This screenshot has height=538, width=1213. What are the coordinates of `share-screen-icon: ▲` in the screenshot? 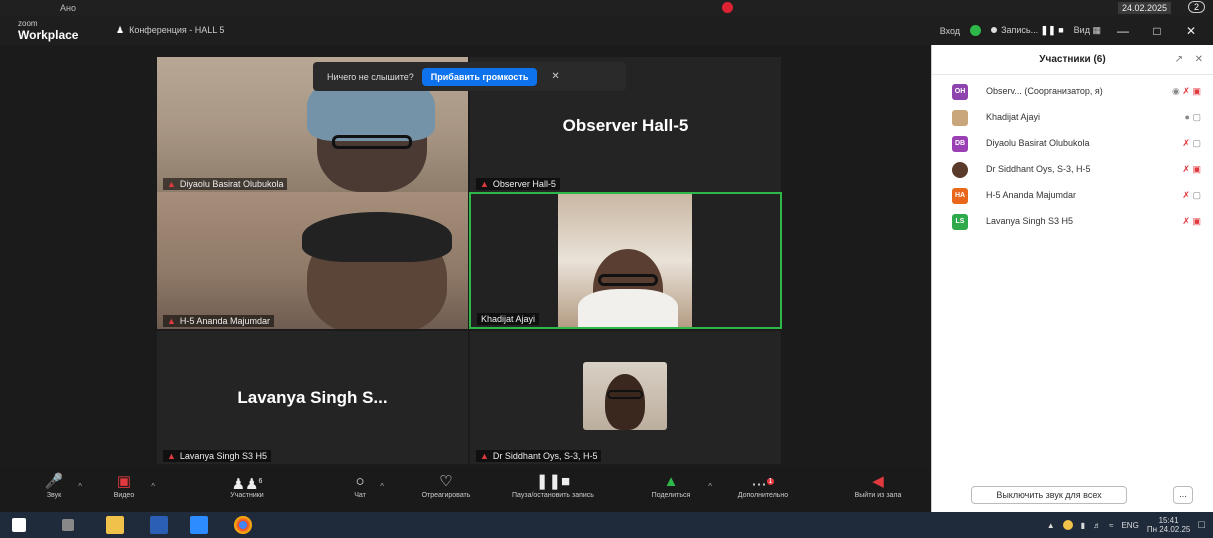 It's located at (671, 481).